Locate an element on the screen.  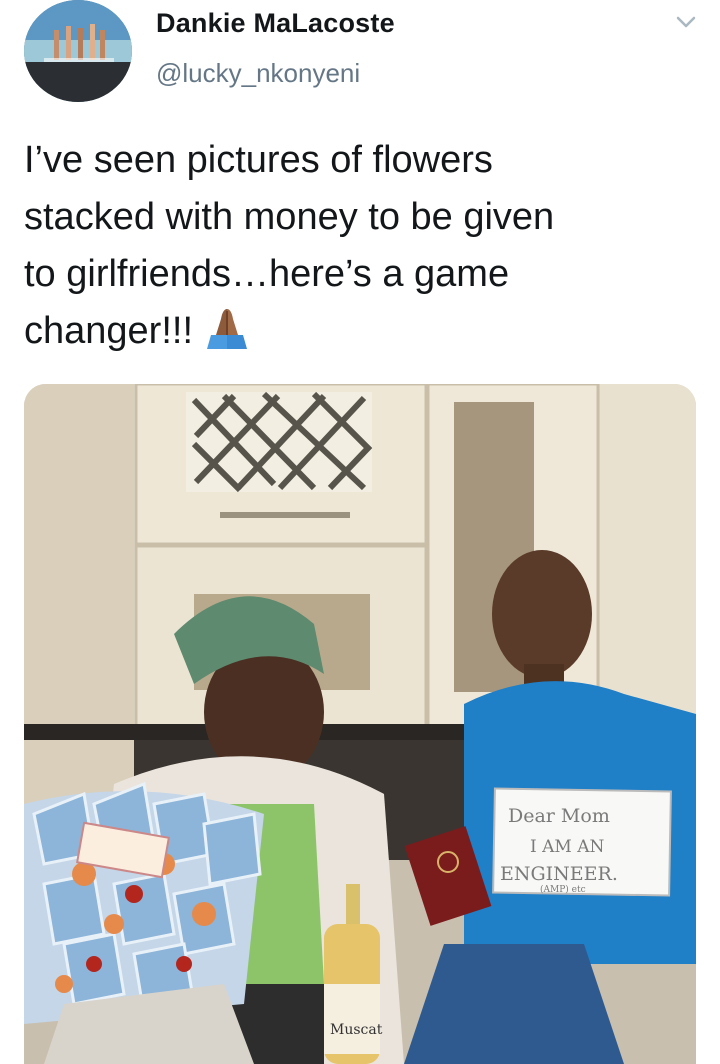
sign-line: I AM AN is located at coordinates (567, 847).